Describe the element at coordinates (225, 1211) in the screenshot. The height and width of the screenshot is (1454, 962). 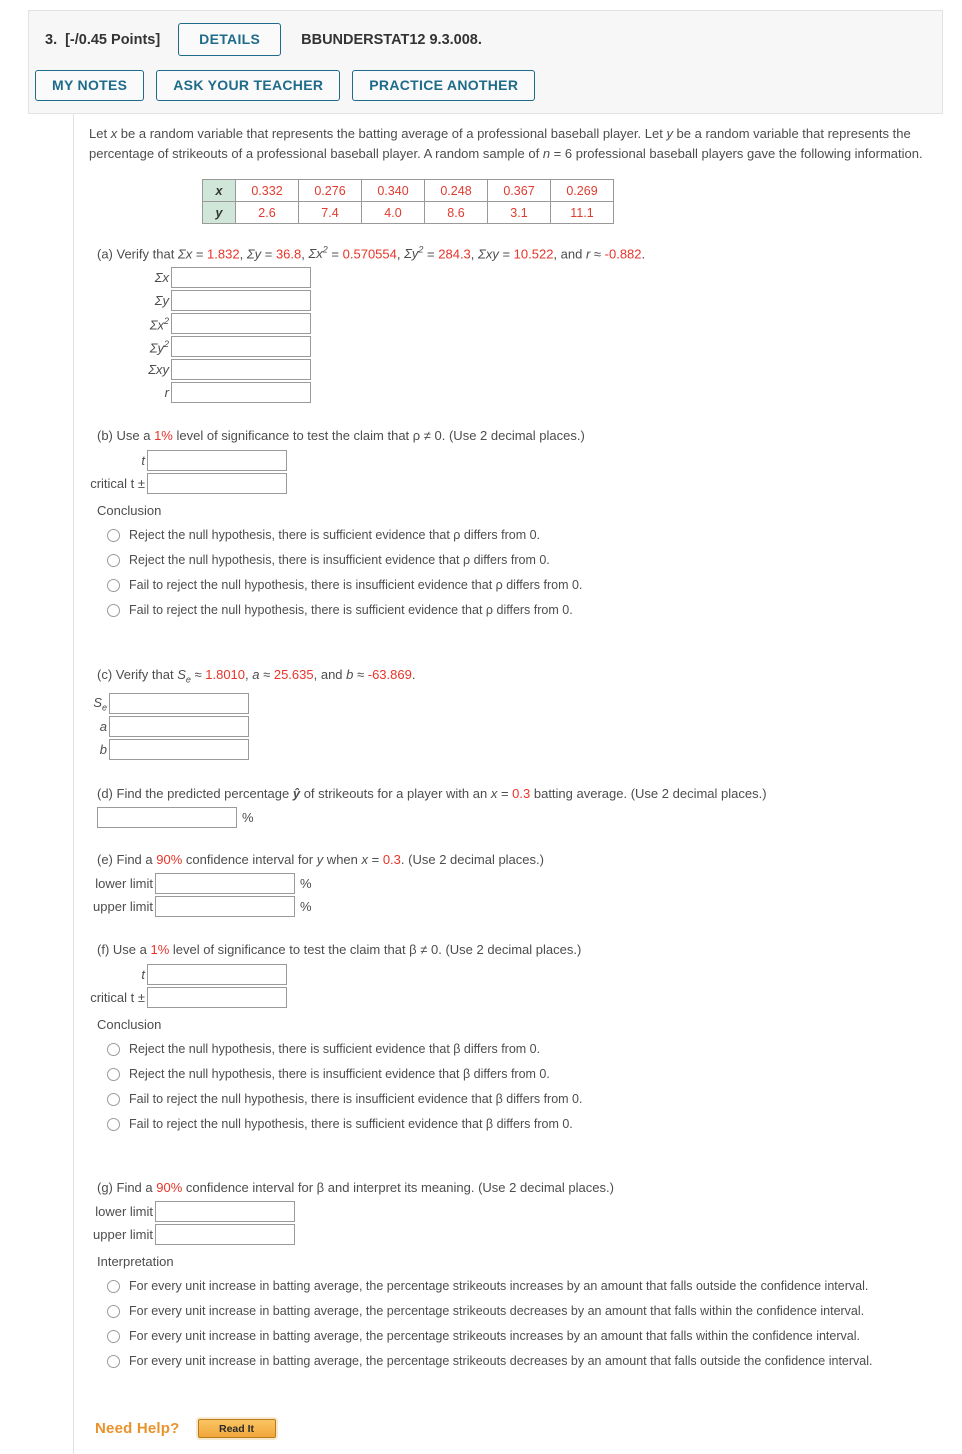
I see `g-lower-limit-input` at that location.